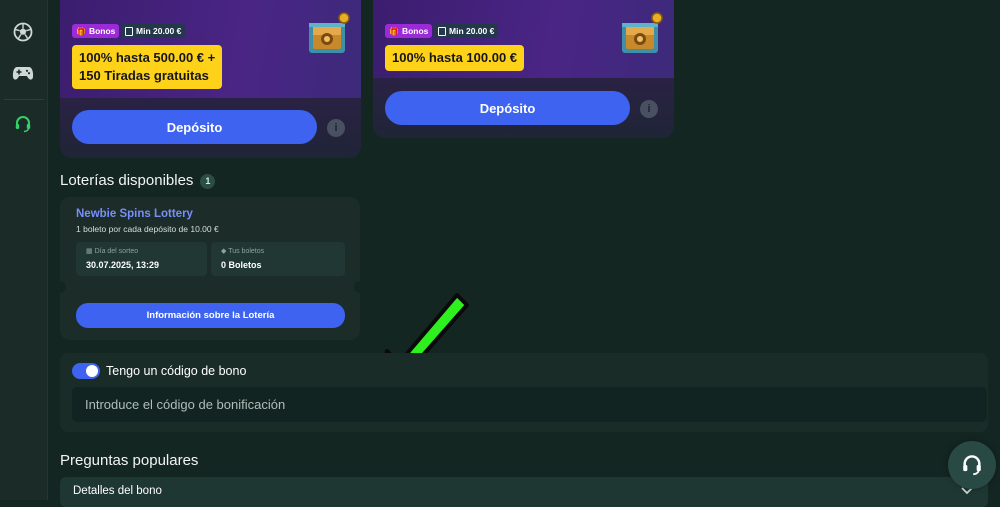  I want to click on sidebar, so click(24, 250).